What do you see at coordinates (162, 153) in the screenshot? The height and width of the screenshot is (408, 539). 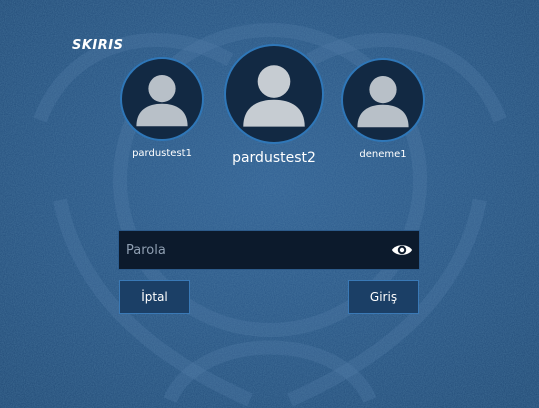 I see `user-name: pardustest1` at bounding box center [162, 153].